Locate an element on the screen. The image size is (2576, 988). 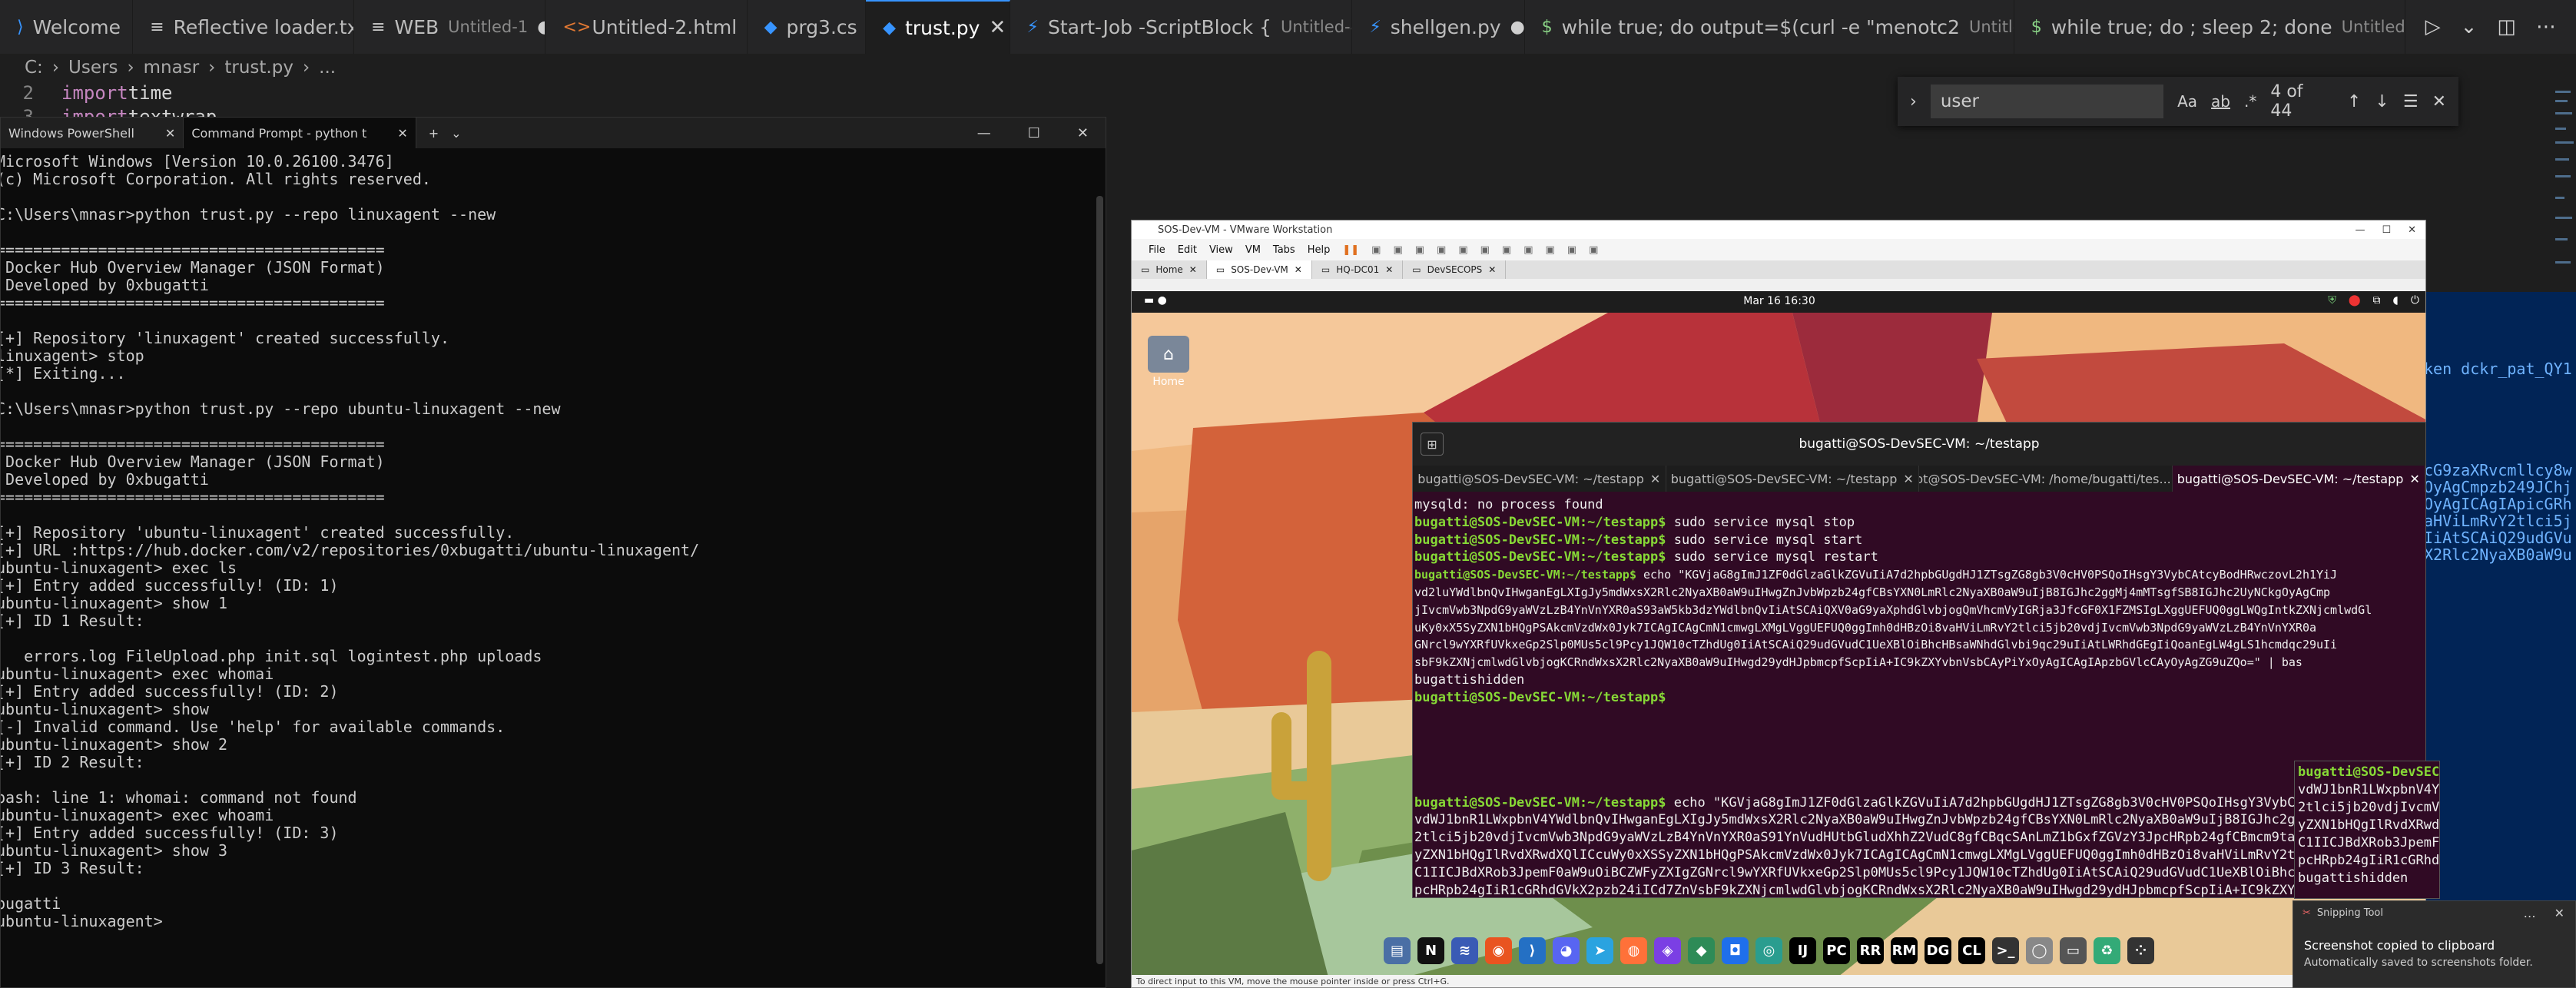
editor-tab: ≡ Reflective loader.txt is located at coordinates (244, 27).